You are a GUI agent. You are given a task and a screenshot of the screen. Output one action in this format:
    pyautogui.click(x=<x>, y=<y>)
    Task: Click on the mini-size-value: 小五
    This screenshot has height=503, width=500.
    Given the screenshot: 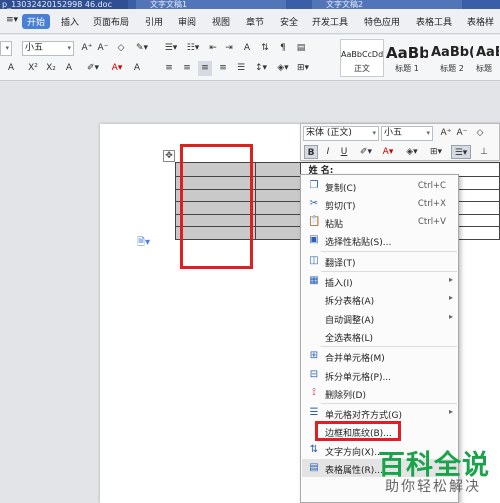 What is the action you would take?
    pyautogui.click(x=393, y=133)
    